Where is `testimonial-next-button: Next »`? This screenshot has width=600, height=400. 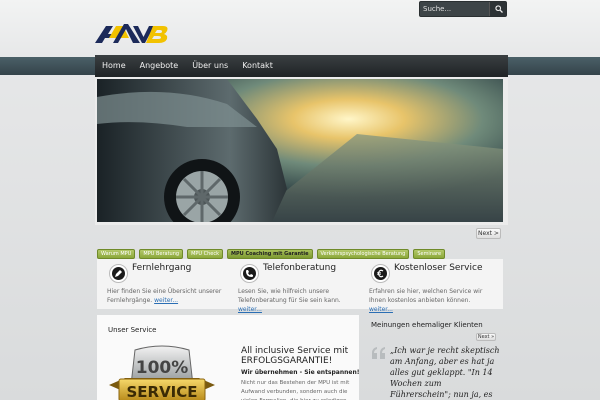 testimonial-next-button: Next » is located at coordinates (486, 337).